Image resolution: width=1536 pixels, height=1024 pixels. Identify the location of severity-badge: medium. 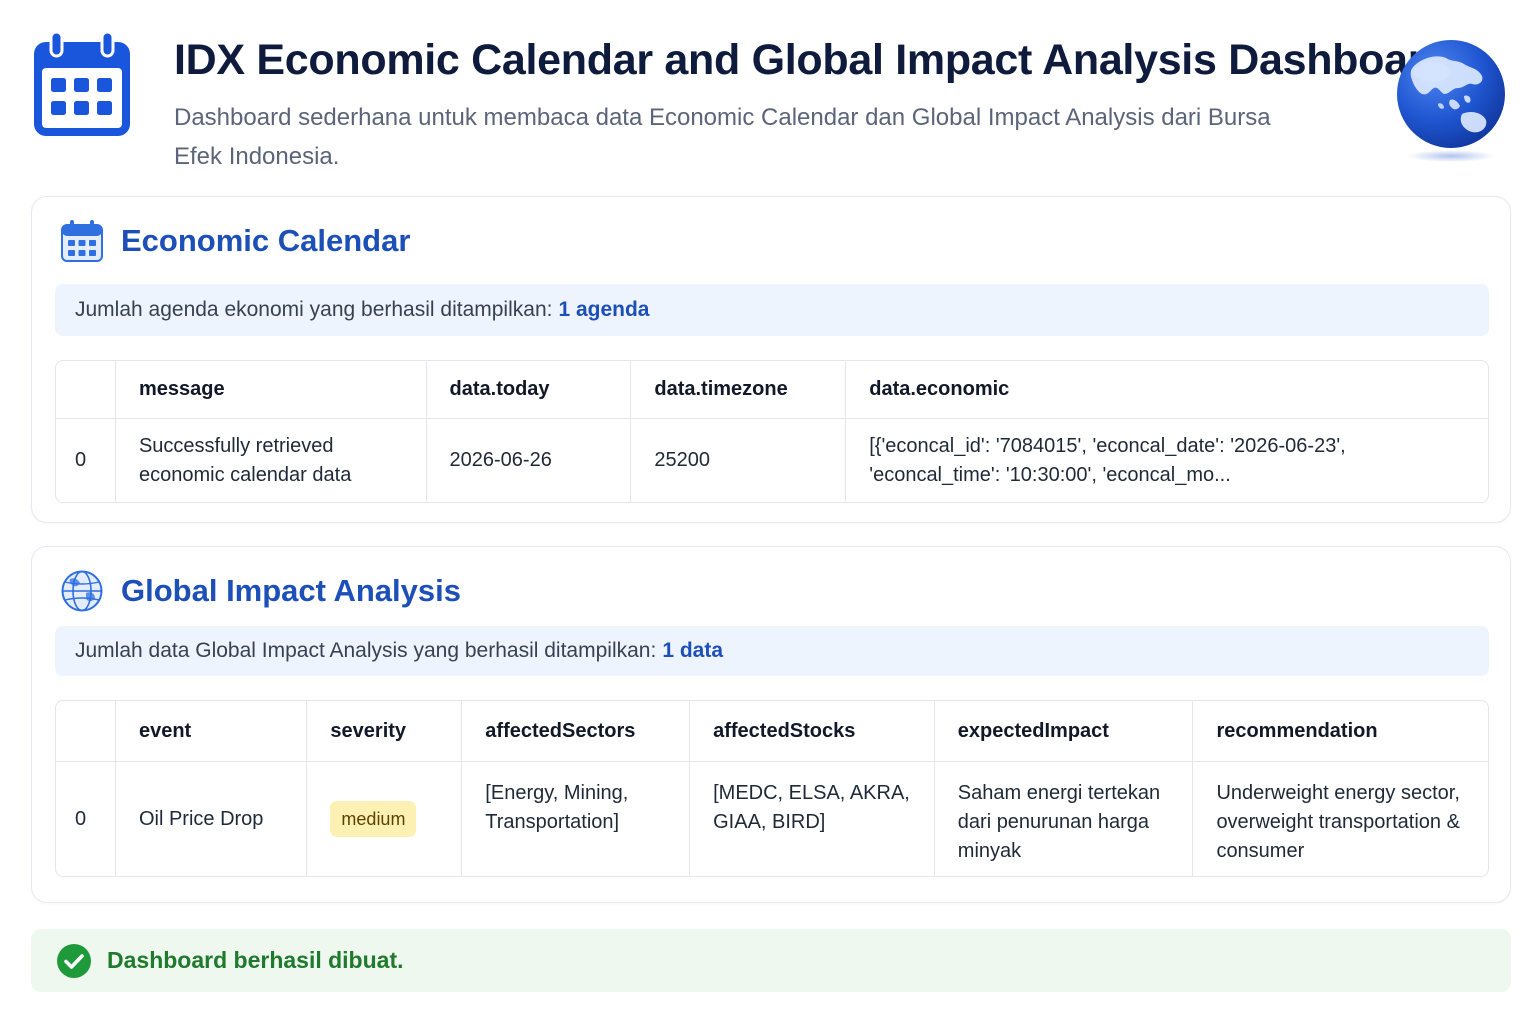
(373, 819).